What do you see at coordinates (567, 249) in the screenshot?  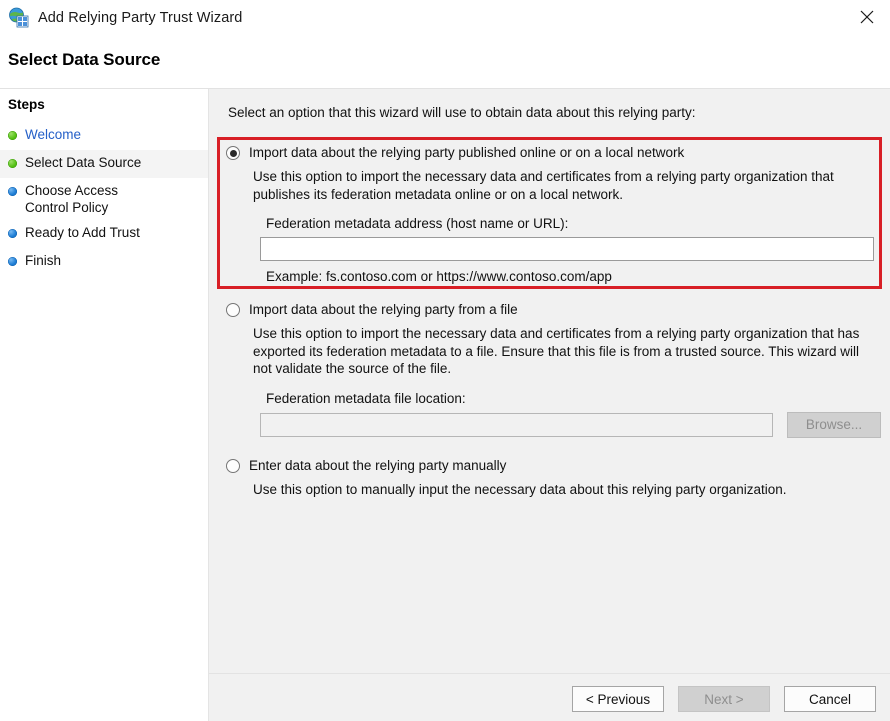 I see `metadata-address-input` at bounding box center [567, 249].